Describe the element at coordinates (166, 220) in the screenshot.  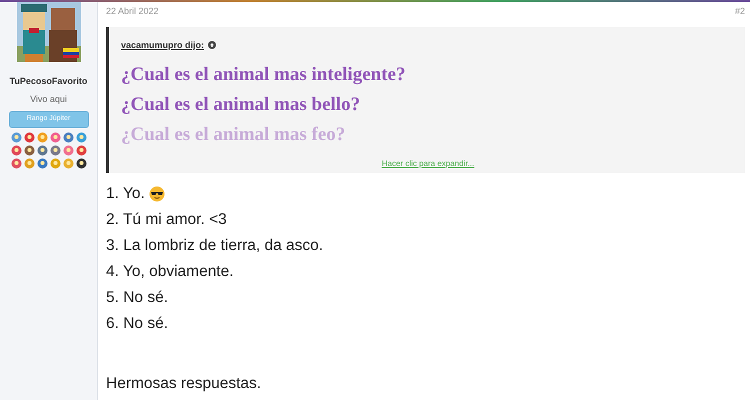
I see `post-line: 2. Tú mi amor. <3` at that location.